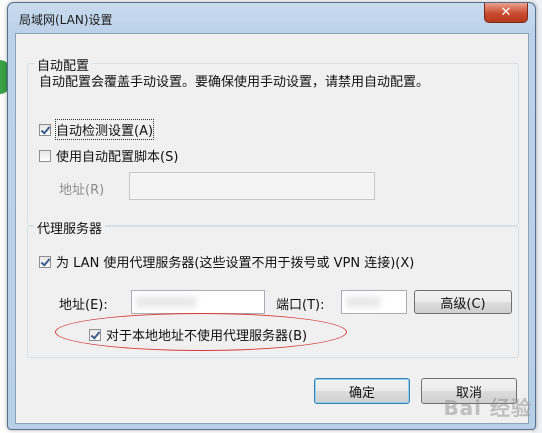 This screenshot has height=433, width=542. I want to click on proxy-server-title: 代理服务器, so click(70, 227).